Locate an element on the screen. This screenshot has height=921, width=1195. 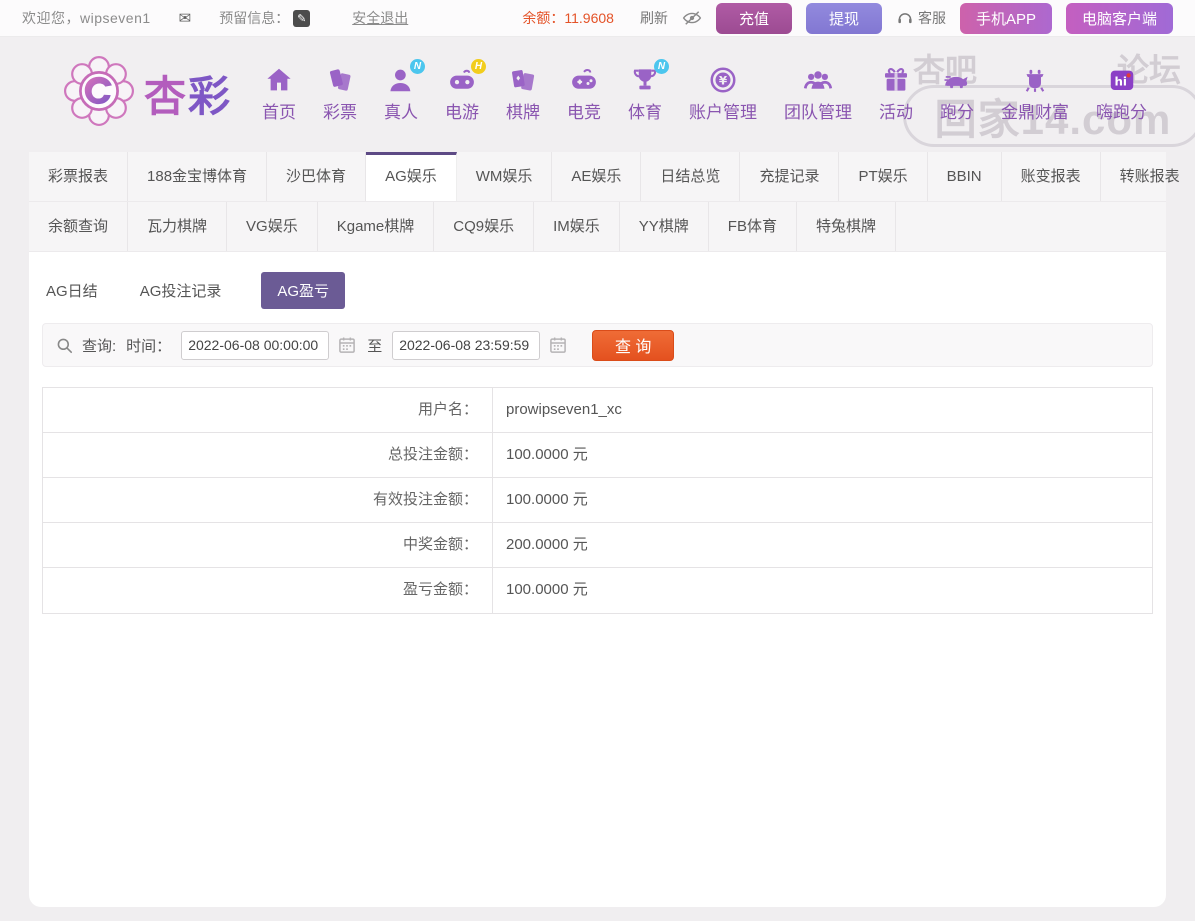
tab-item: BBIN is located at coordinates (965, 176).